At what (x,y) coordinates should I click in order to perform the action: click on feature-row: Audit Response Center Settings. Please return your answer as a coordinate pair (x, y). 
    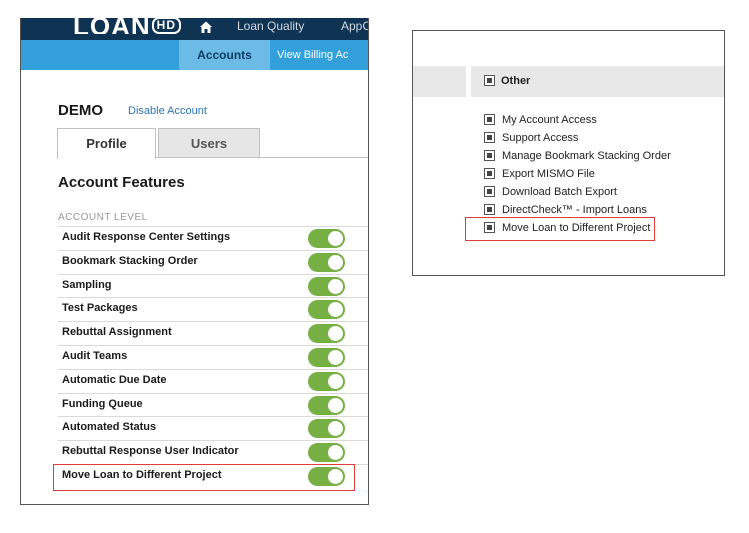
    Looking at the image, I should click on (213, 238).